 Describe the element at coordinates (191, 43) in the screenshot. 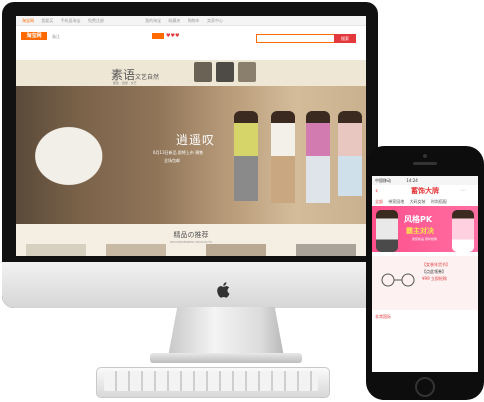

I see `site-header` at that location.